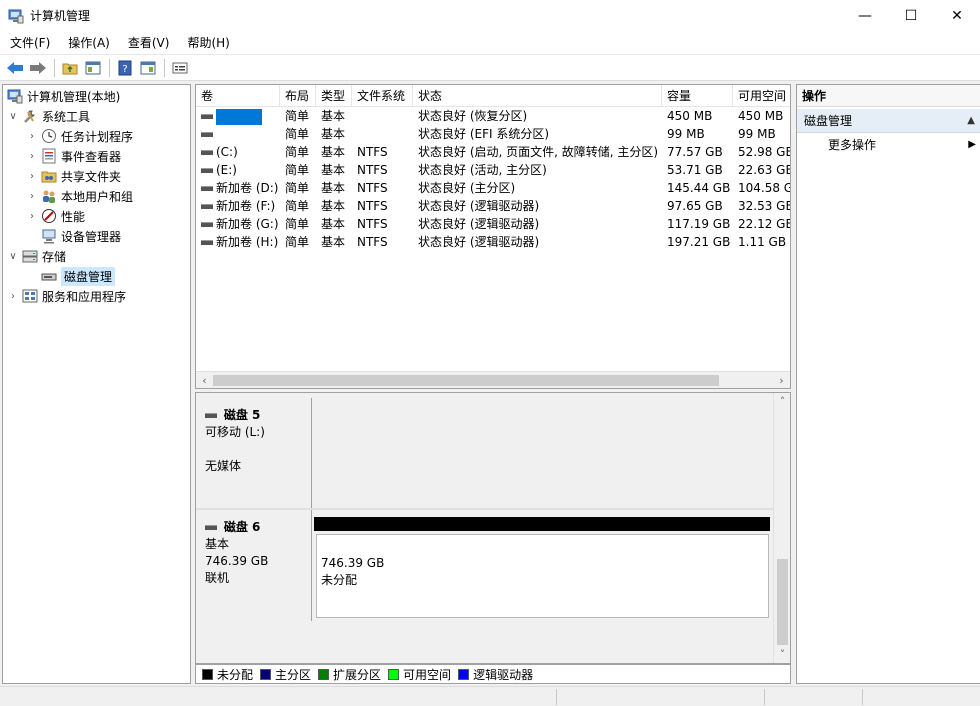  What do you see at coordinates (93, 68) in the screenshot?
I see `show-hide-tree-icon` at bounding box center [93, 68].